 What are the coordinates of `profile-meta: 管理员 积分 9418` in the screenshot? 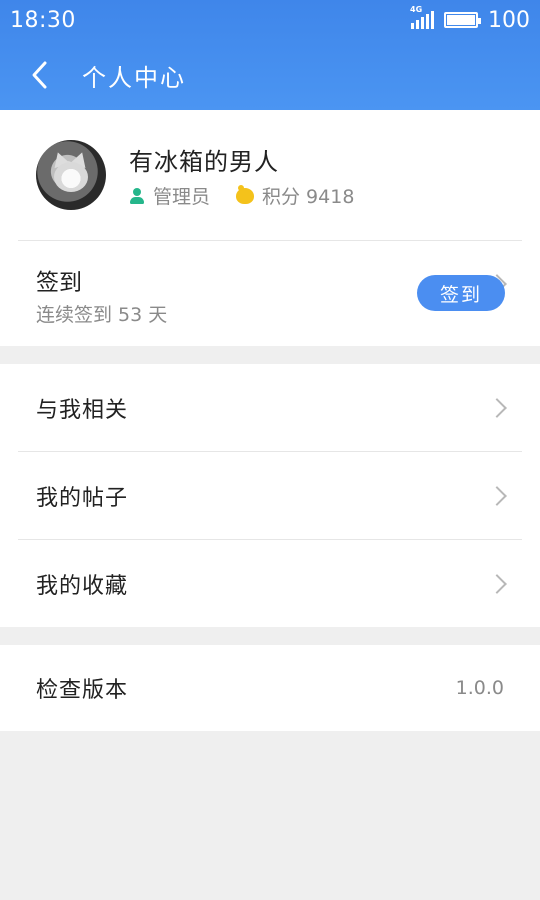 It's located at (254, 195).